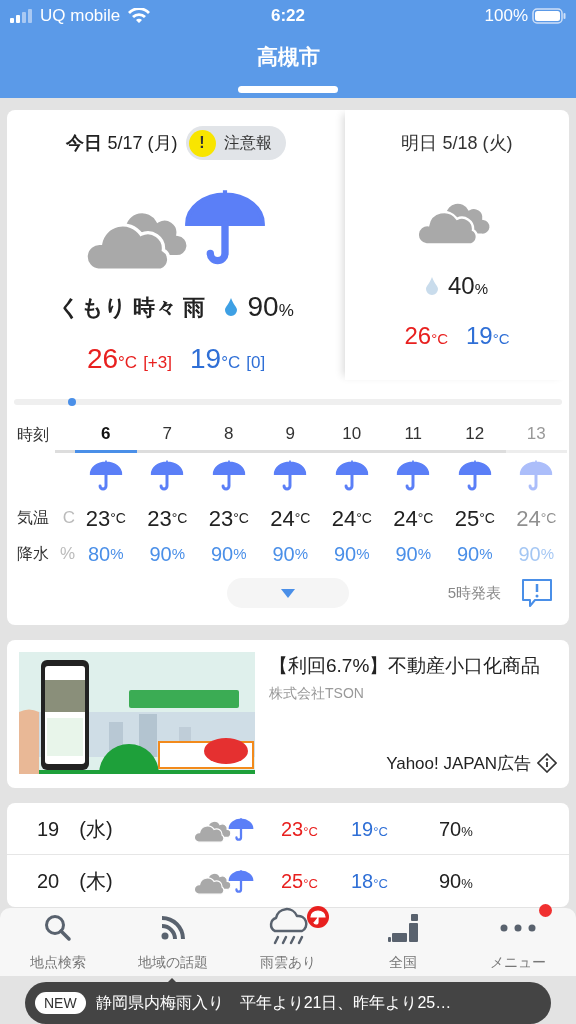  Describe the element at coordinates (105, 554) in the screenshot. I see `precip-cell-text: 80%` at that location.